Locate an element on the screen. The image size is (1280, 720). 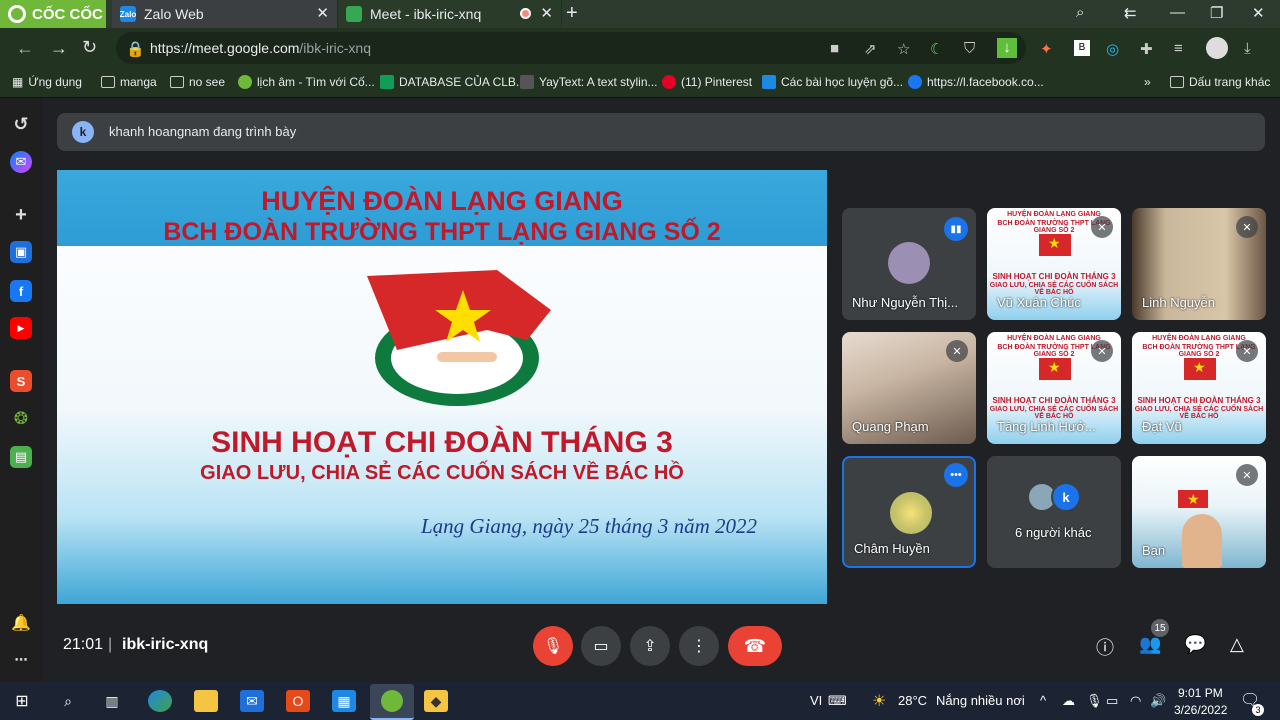
sheets-icon: ▤ is located at coordinates (21, 457).